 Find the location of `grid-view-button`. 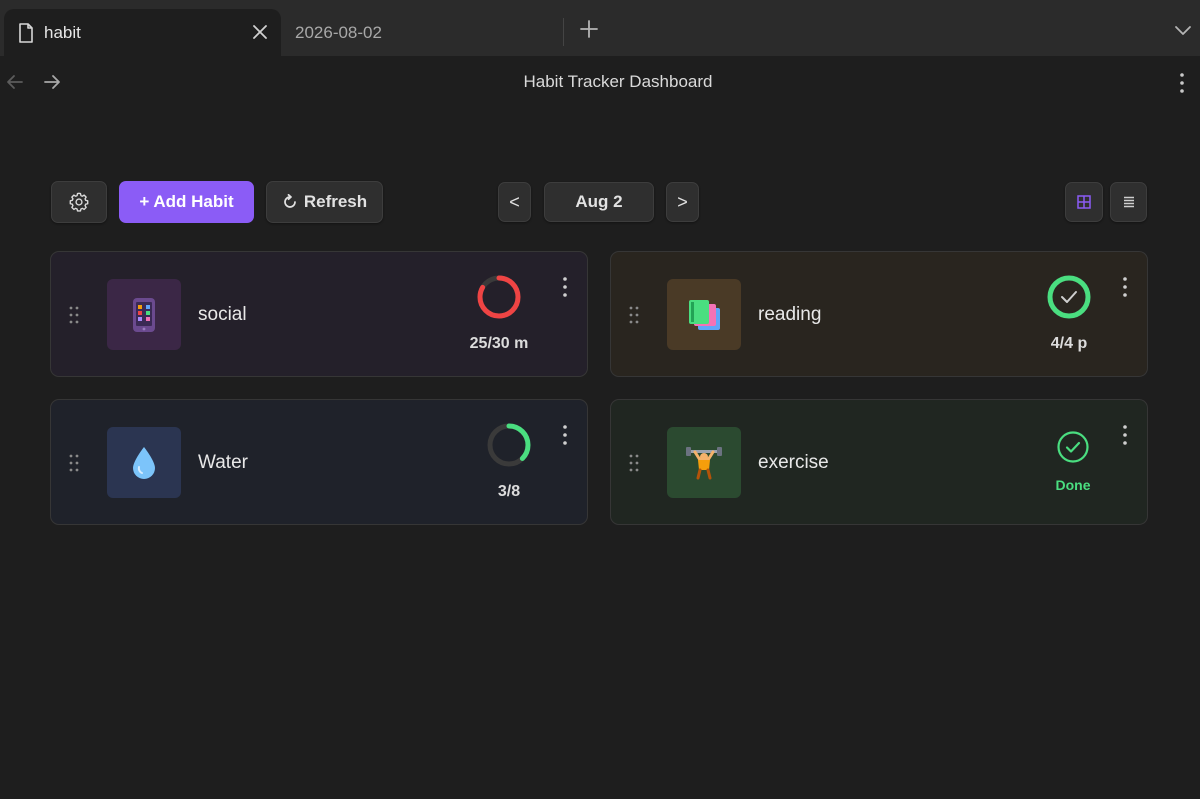

grid-view-button is located at coordinates (1084, 202).